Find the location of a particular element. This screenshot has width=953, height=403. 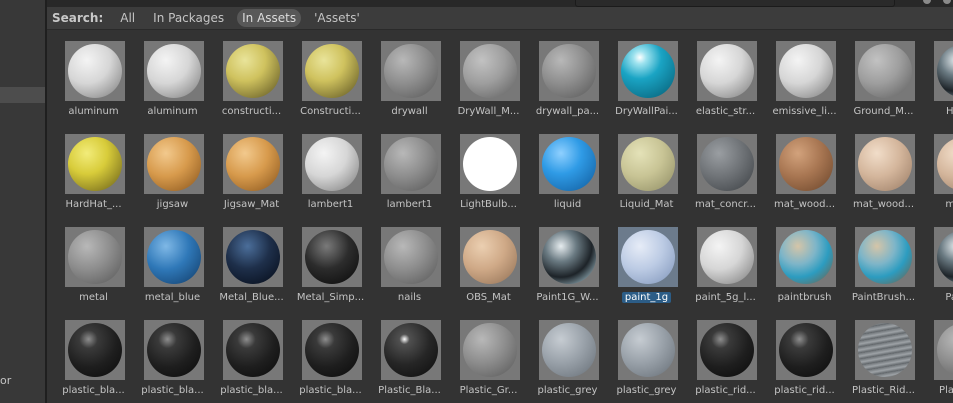

asset-name: liquid is located at coordinates (567, 205).